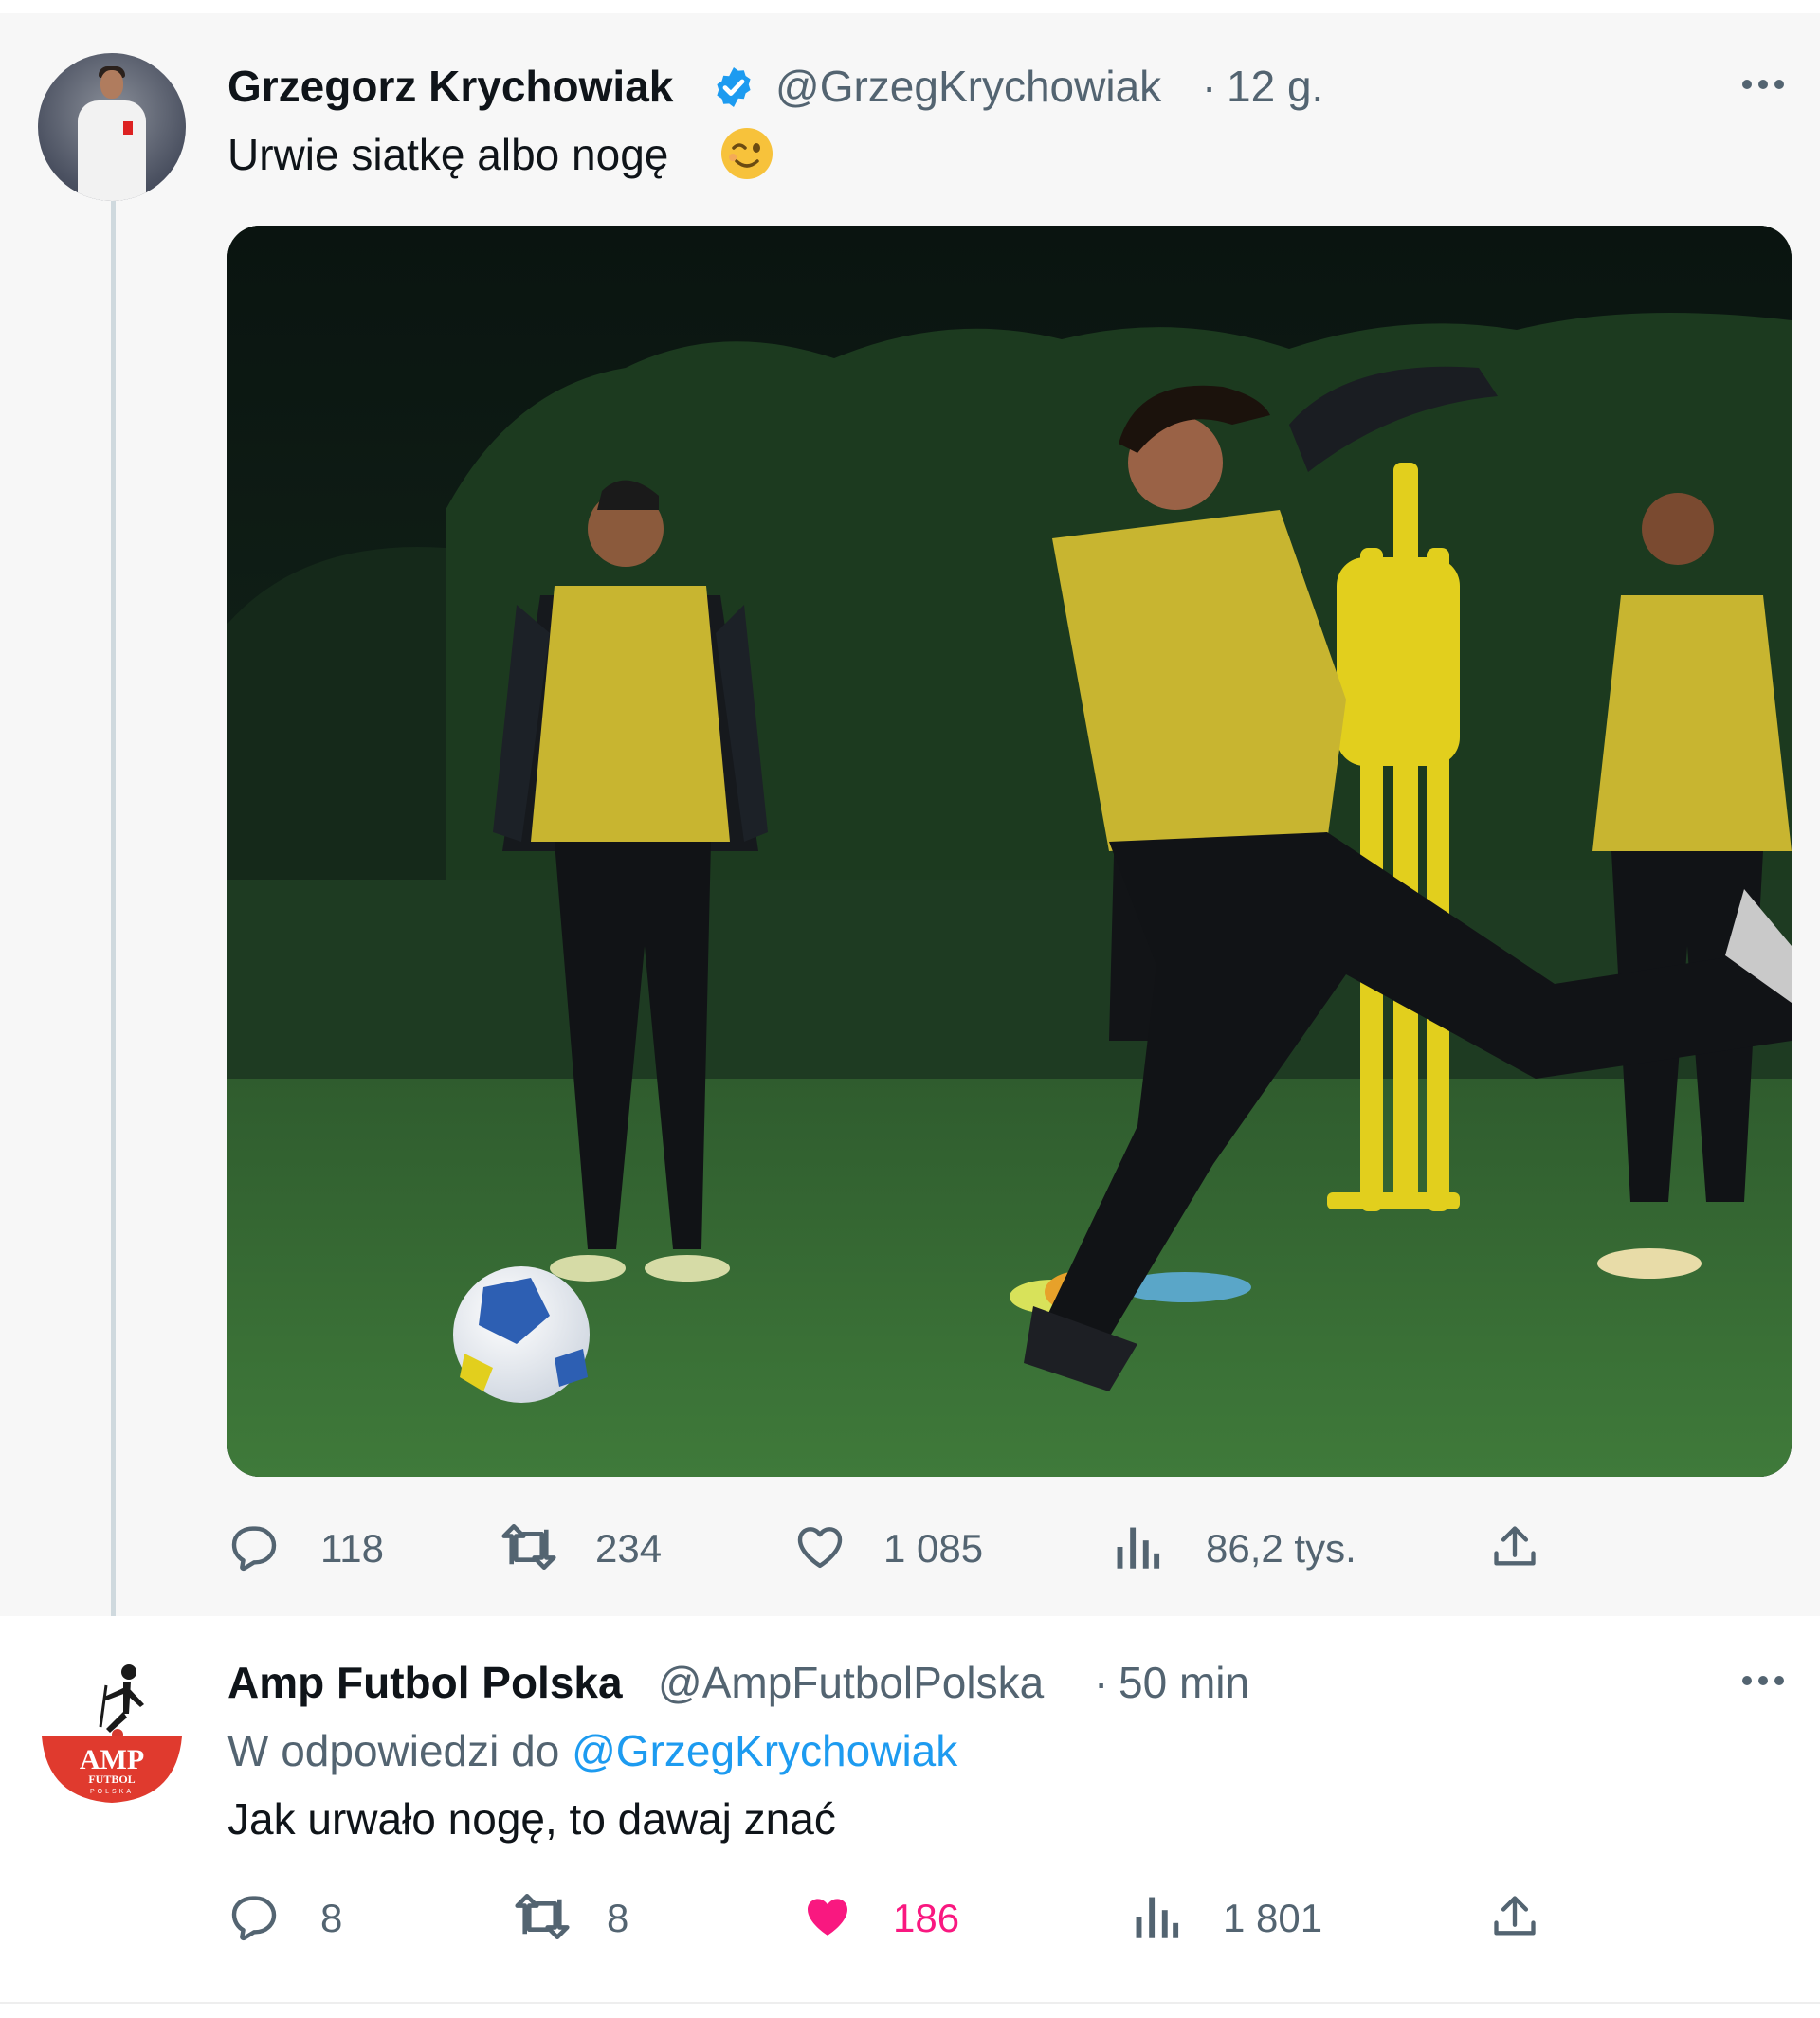 The image size is (1820, 2018). Describe the element at coordinates (111, 1780) in the screenshot. I see `logo-futbol-text: FUTBOL` at that location.